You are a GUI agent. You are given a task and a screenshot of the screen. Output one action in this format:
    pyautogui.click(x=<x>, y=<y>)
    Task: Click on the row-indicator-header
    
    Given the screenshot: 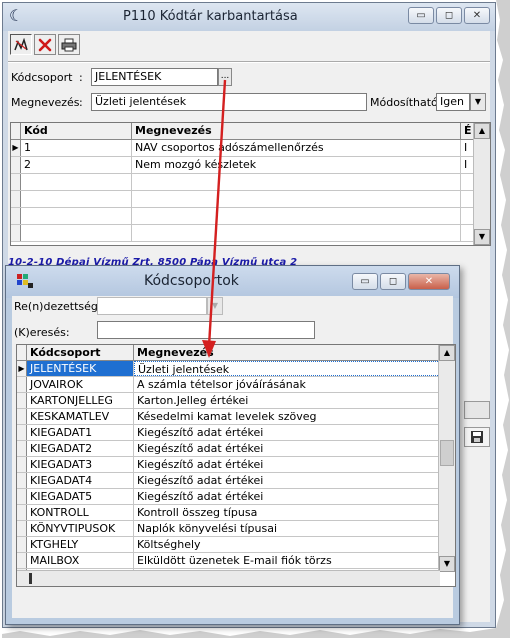 What is the action you would take?
    pyautogui.click(x=16, y=131)
    